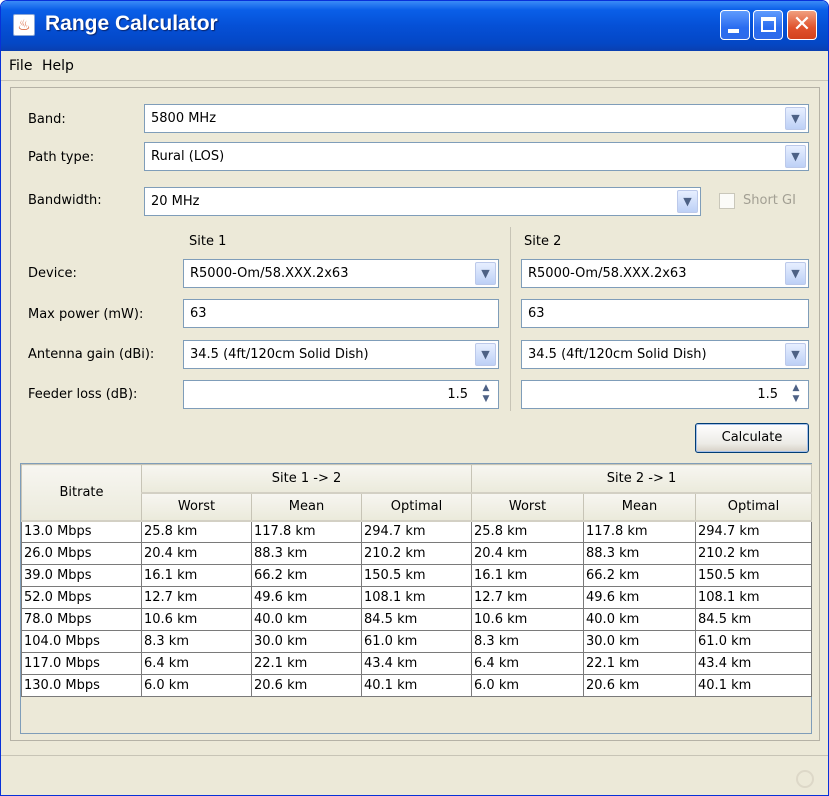  I want to click on site1-mean-header: Mean, so click(306, 507).